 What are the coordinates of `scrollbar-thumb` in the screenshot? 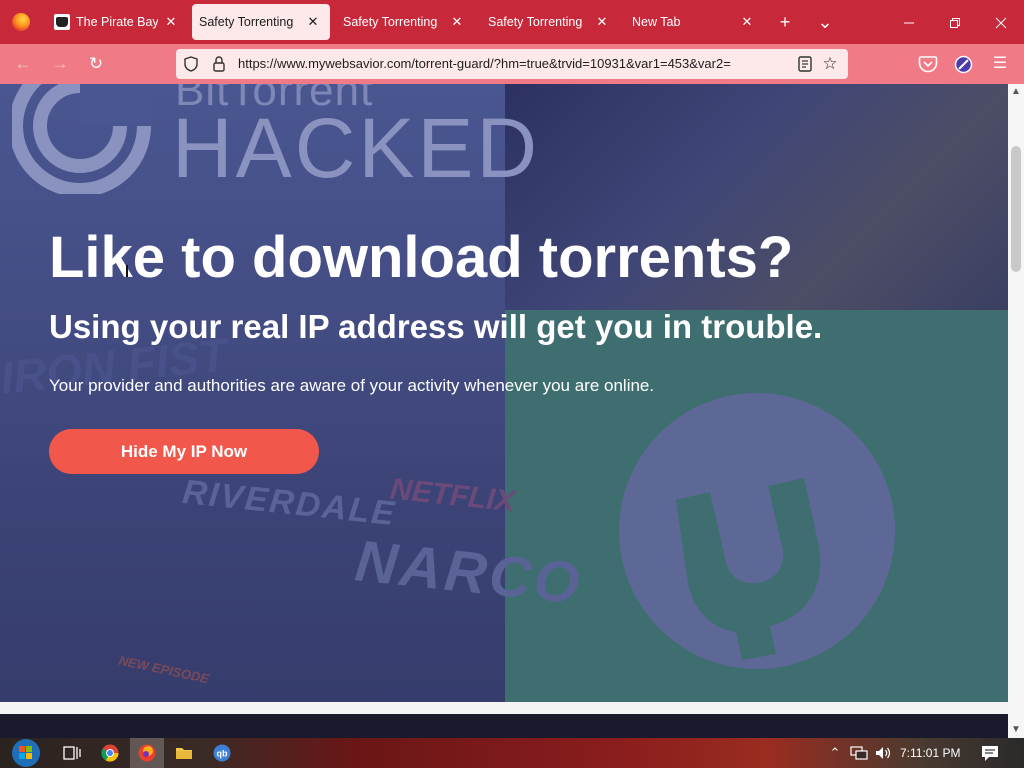 It's located at (1016, 209).